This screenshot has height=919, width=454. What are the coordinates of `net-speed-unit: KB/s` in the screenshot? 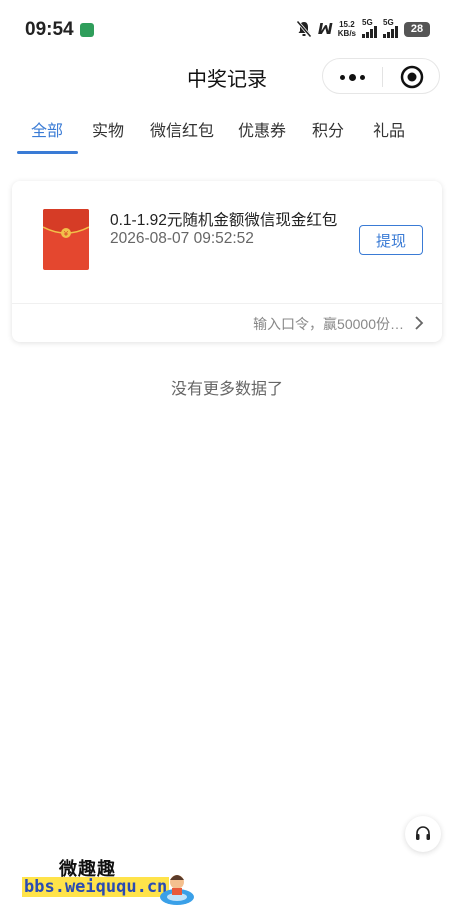 It's located at (346, 33).